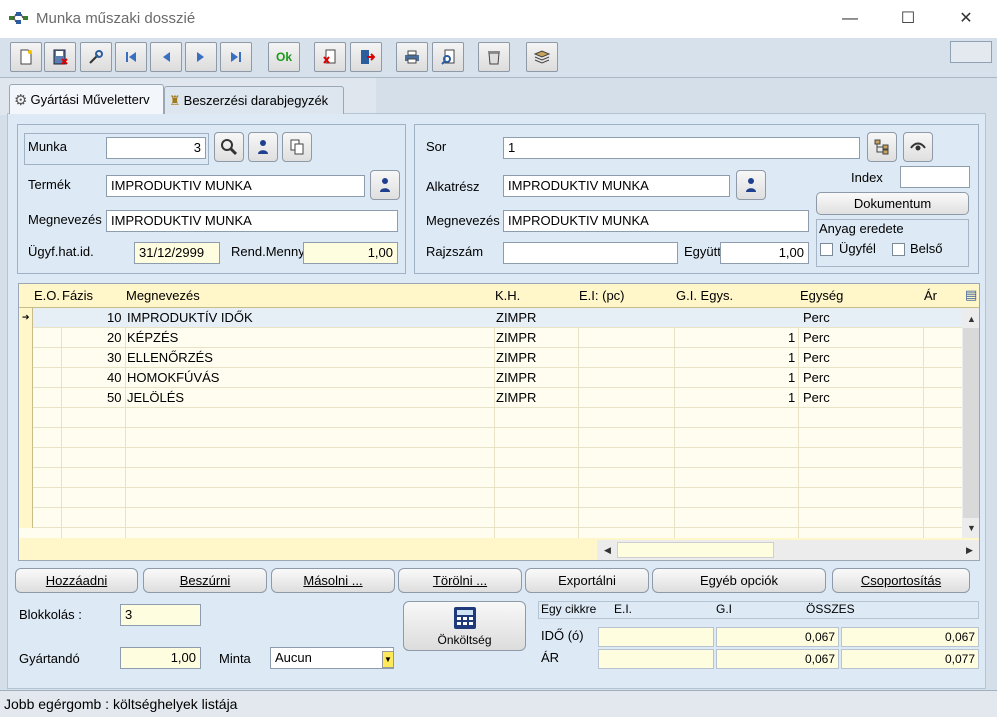  What do you see at coordinates (86, 99) in the screenshot?
I see `tab-gyartasi-muveletterv: ⚙ Gyártási Műveletterv` at bounding box center [86, 99].